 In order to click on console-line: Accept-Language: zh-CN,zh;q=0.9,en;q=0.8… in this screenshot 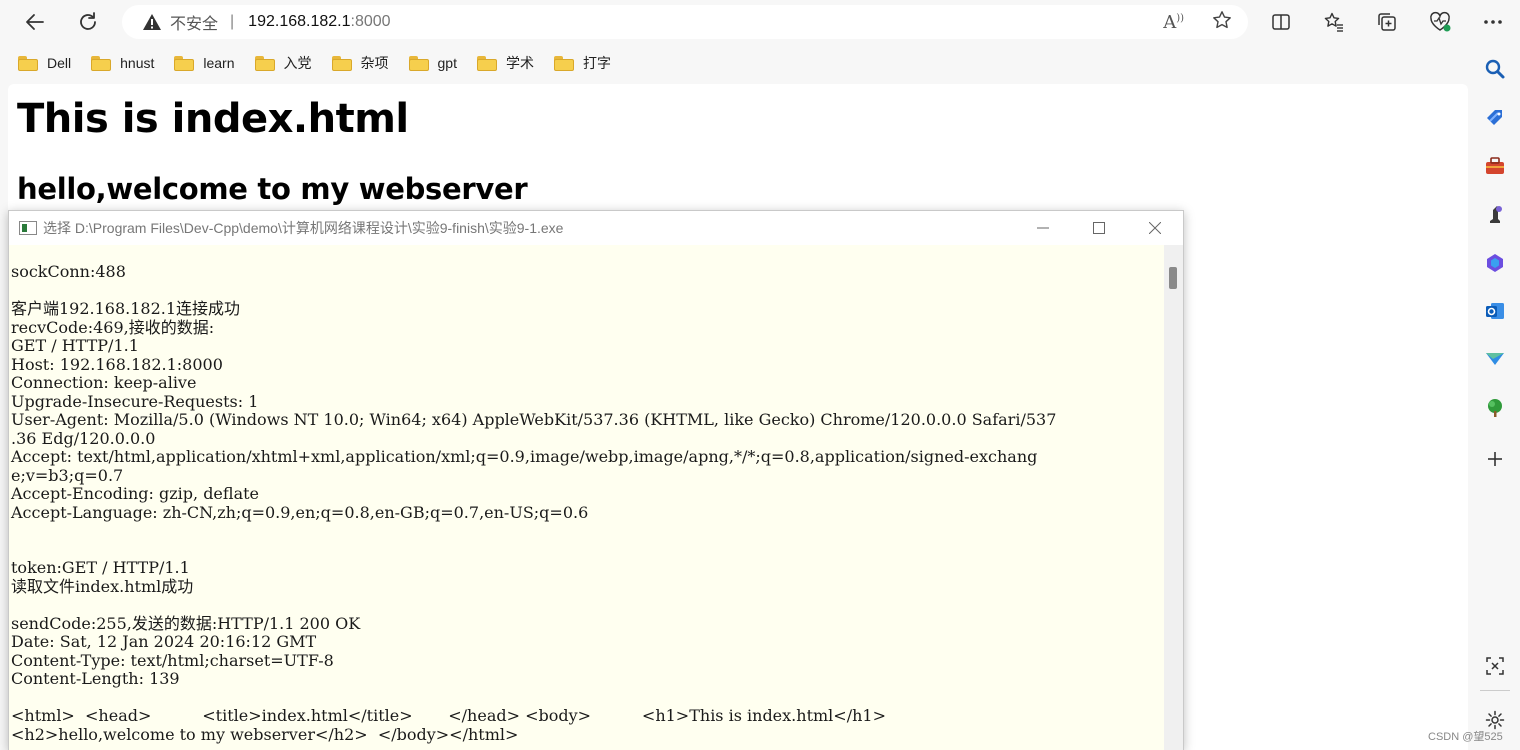, I will do `click(300, 512)`.